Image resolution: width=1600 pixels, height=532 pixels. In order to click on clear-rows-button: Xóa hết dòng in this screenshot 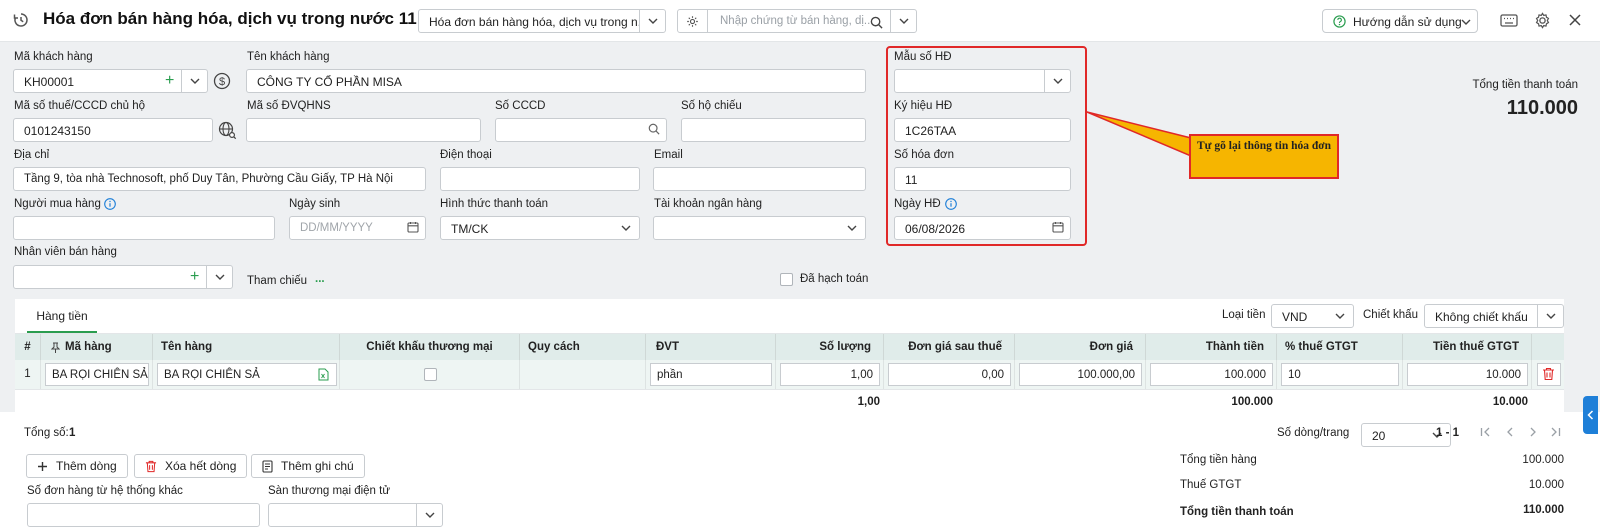, I will do `click(191, 466)`.